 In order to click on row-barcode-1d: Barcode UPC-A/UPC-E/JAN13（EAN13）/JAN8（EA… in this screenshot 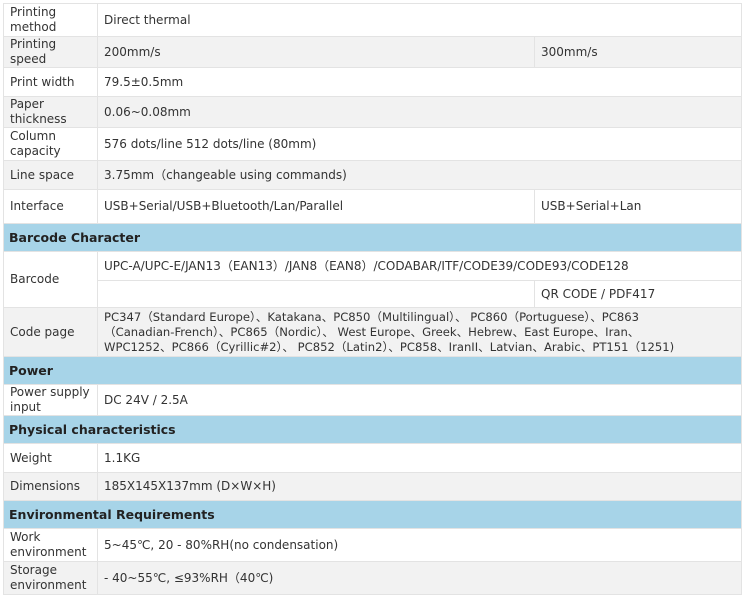, I will do `click(373, 279)`.